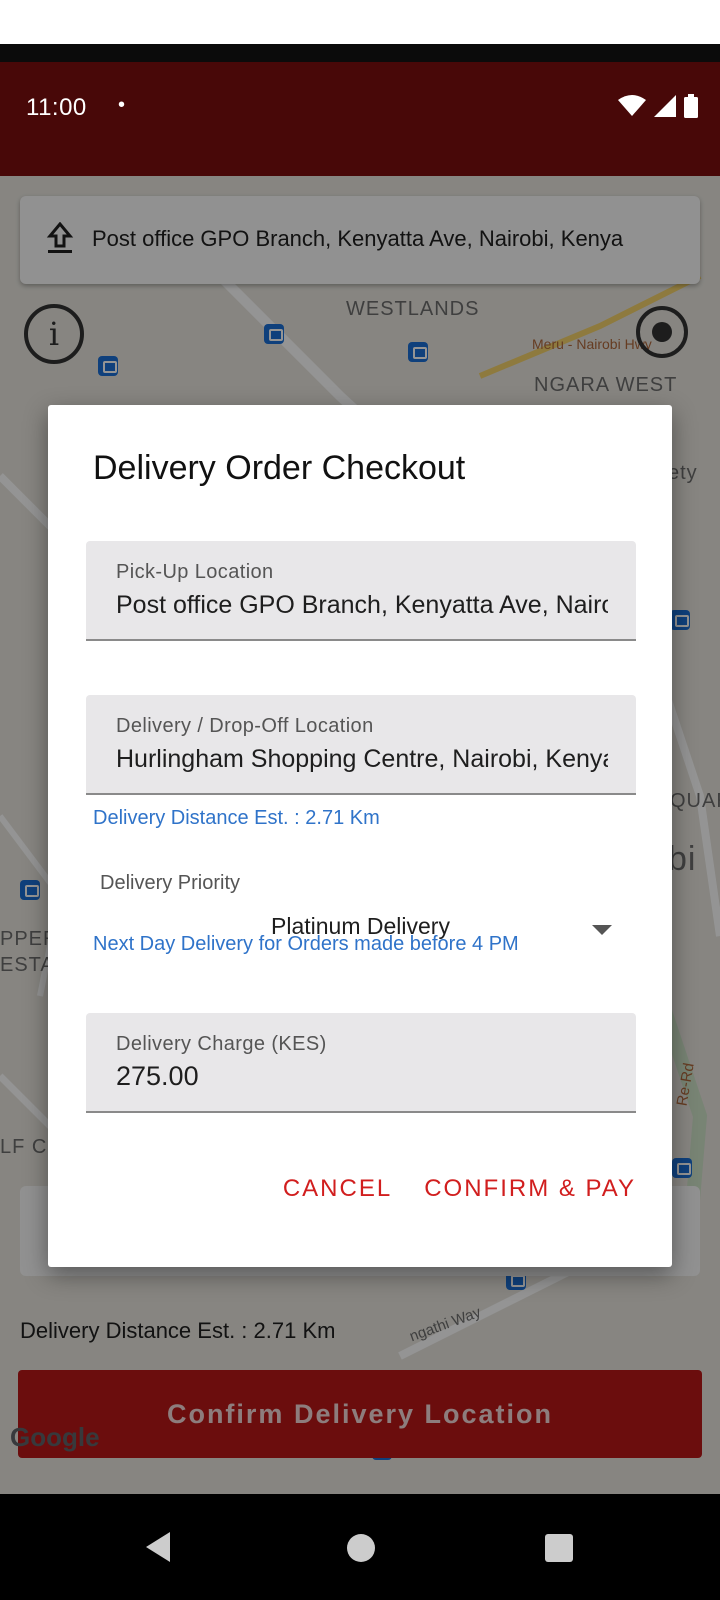  I want to click on top-strip, so click(360, 22).